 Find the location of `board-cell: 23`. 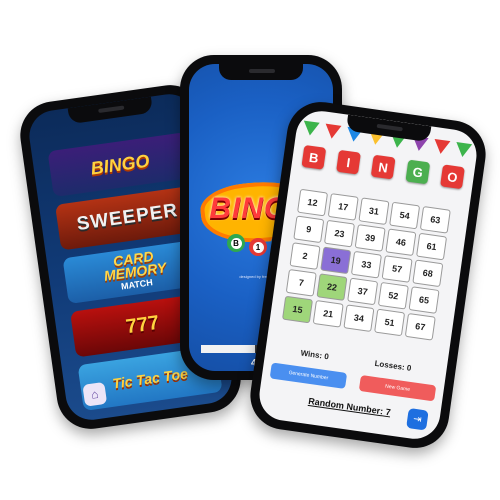

board-cell: 23 is located at coordinates (339, 233).